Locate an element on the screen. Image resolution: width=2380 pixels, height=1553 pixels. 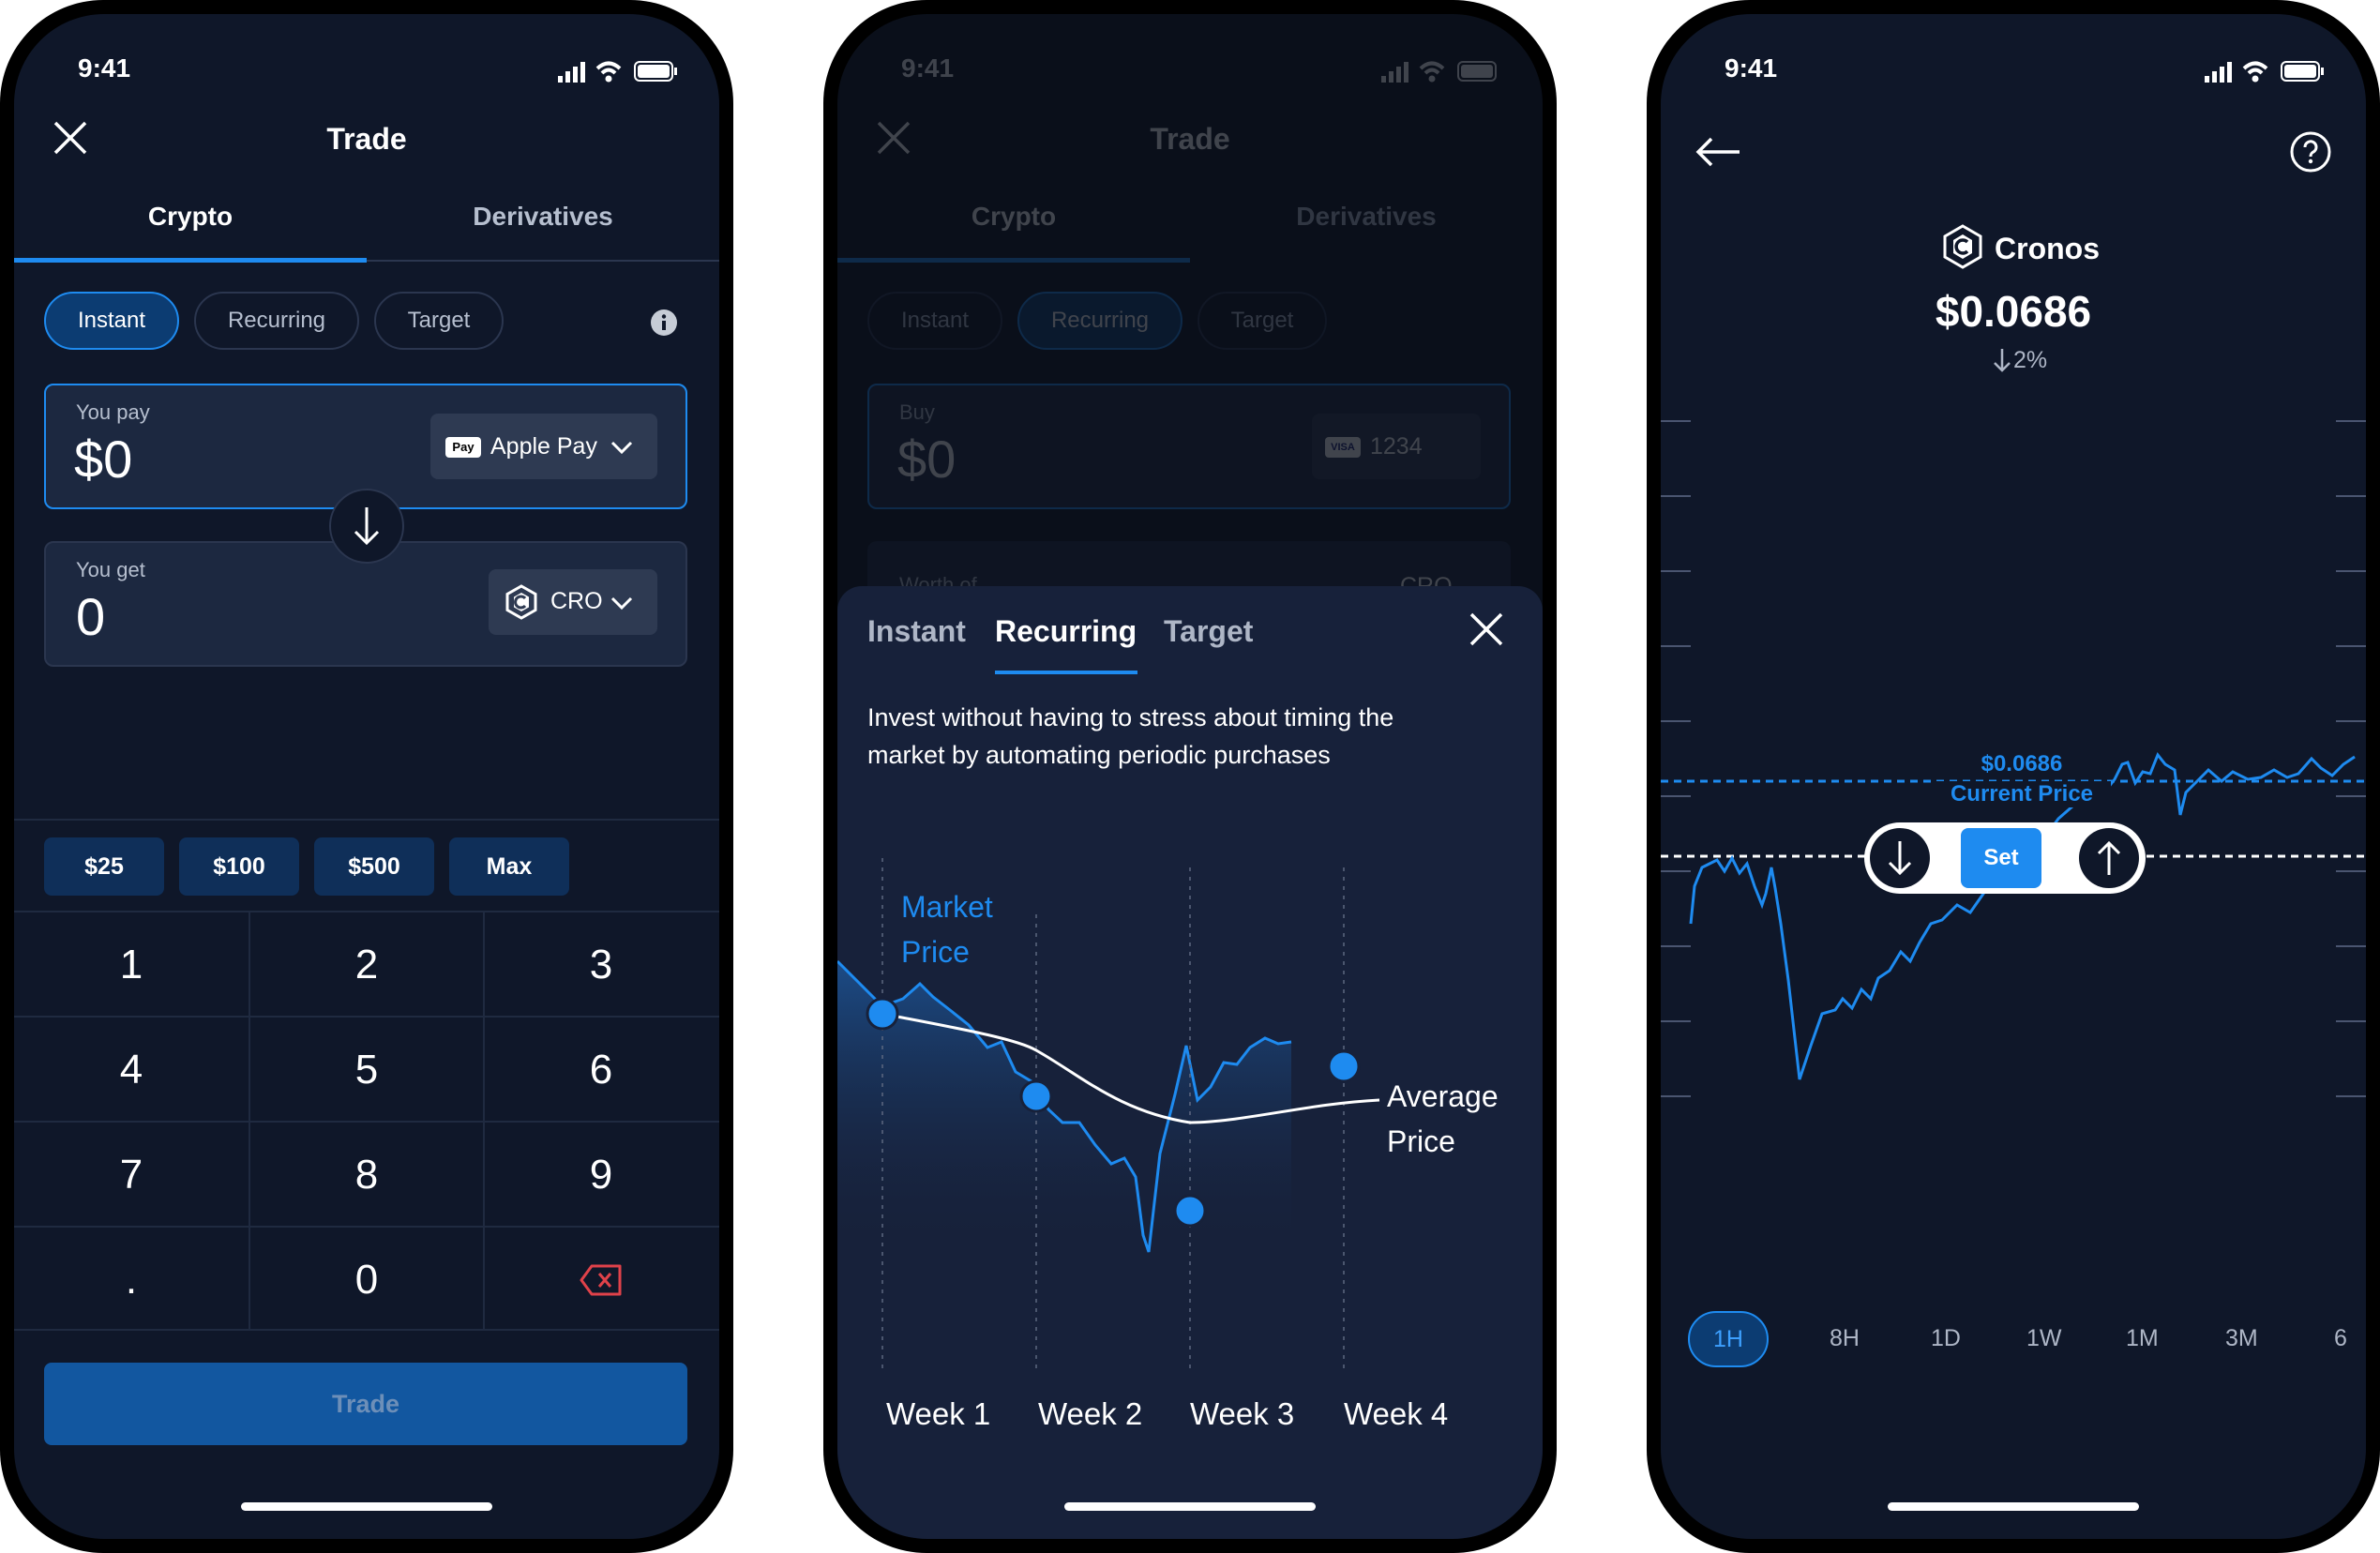
timeframe-1h-label: 1H is located at coordinates (1728, 1338).